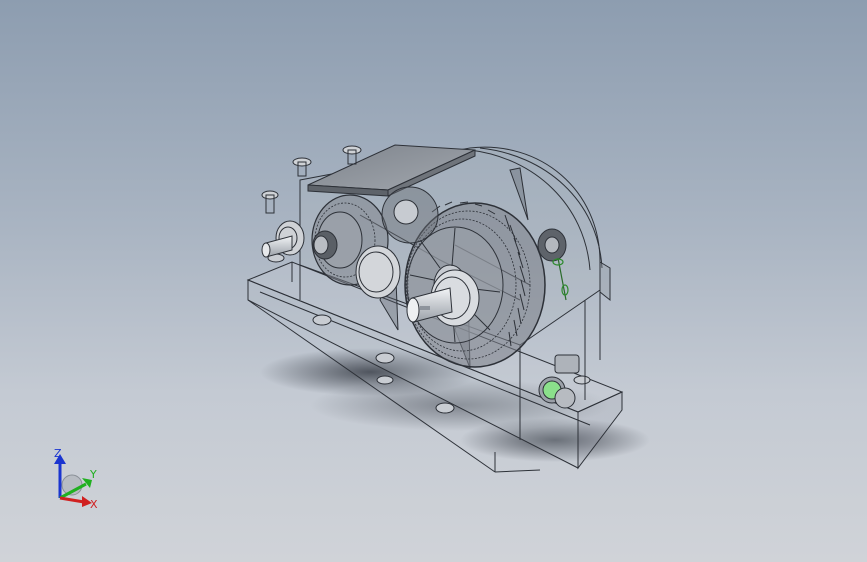 The width and height of the screenshot is (867, 562). What do you see at coordinates (325, 245) in the screenshot?
I see `input-gear` at bounding box center [325, 245].